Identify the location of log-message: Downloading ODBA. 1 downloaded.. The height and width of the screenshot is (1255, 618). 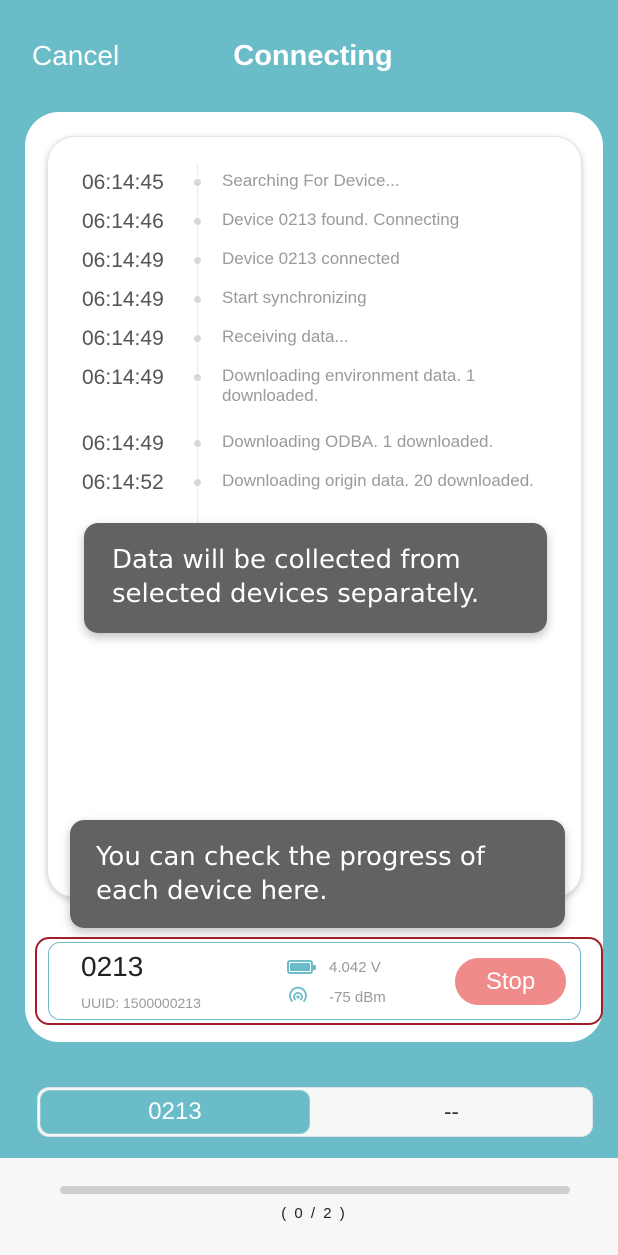
(358, 441).